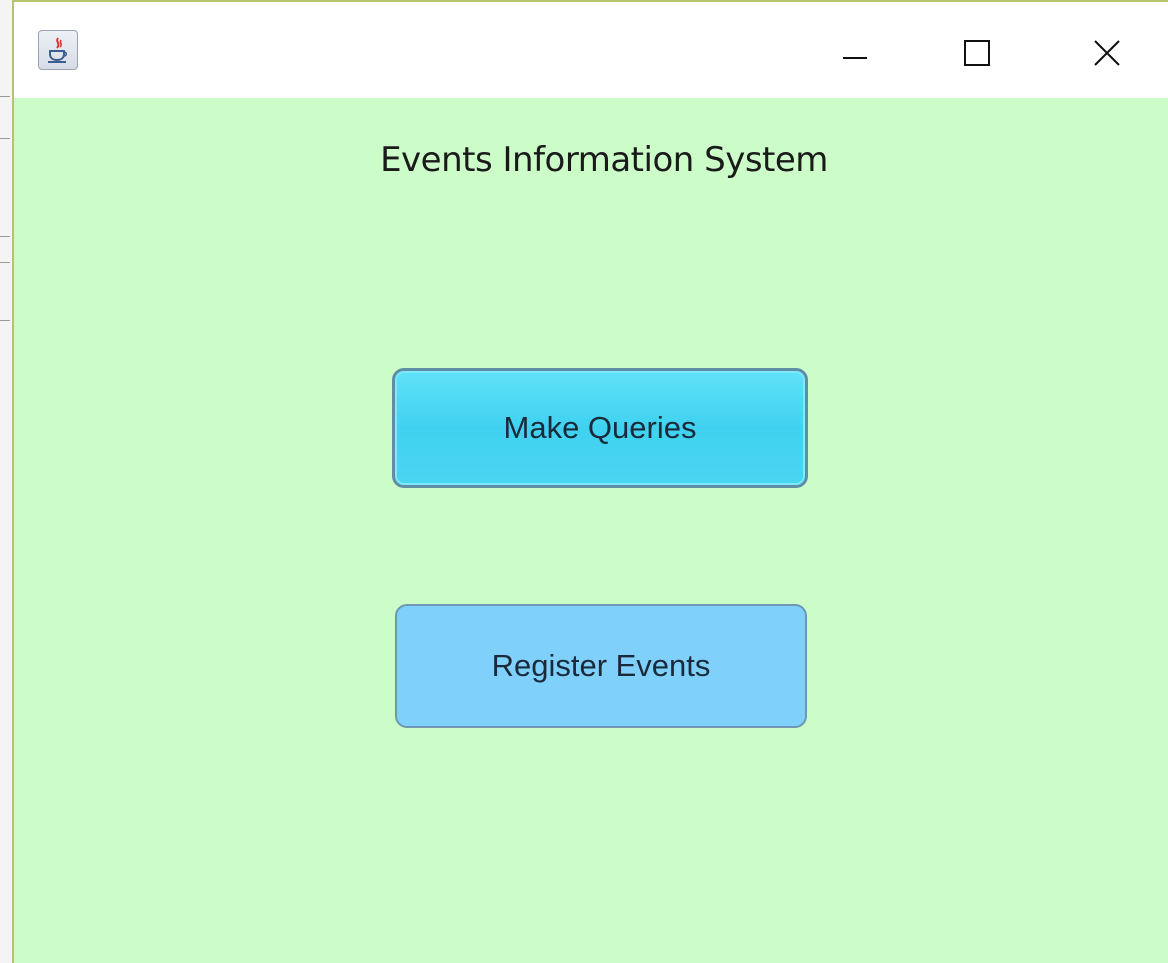 Image resolution: width=1168 pixels, height=963 pixels. I want to click on close-icon, so click(1107, 53).